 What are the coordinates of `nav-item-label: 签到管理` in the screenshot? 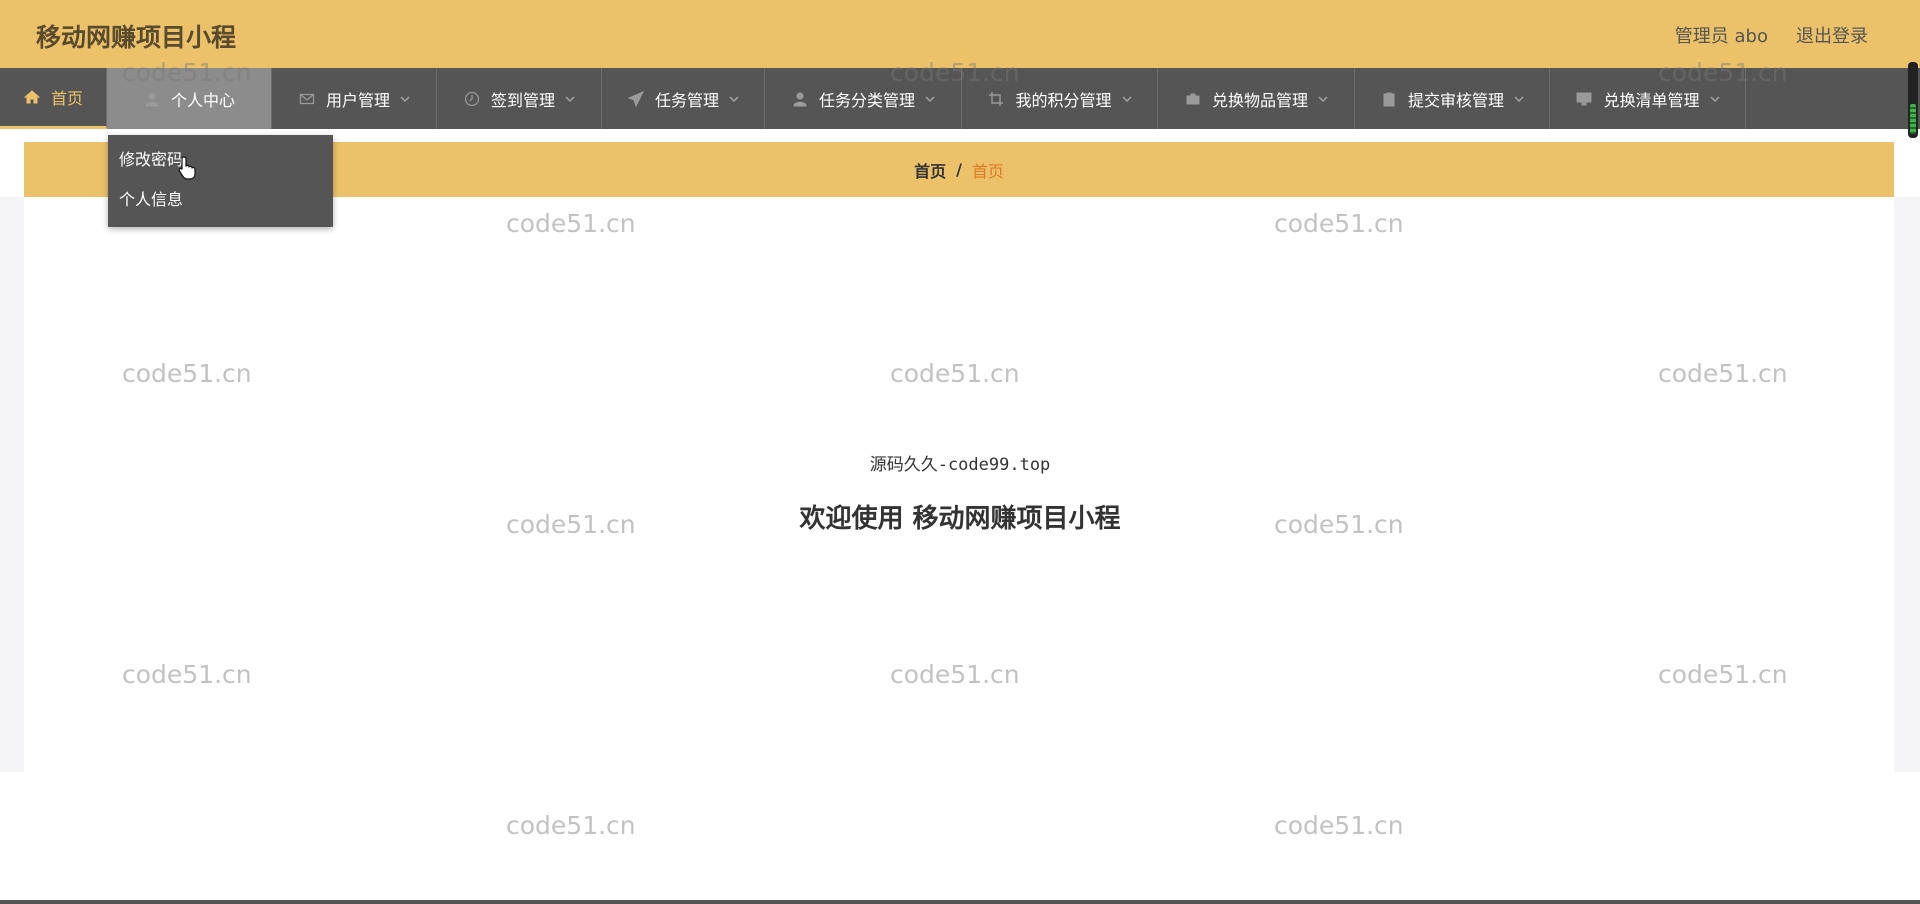 It's located at (522, 100).